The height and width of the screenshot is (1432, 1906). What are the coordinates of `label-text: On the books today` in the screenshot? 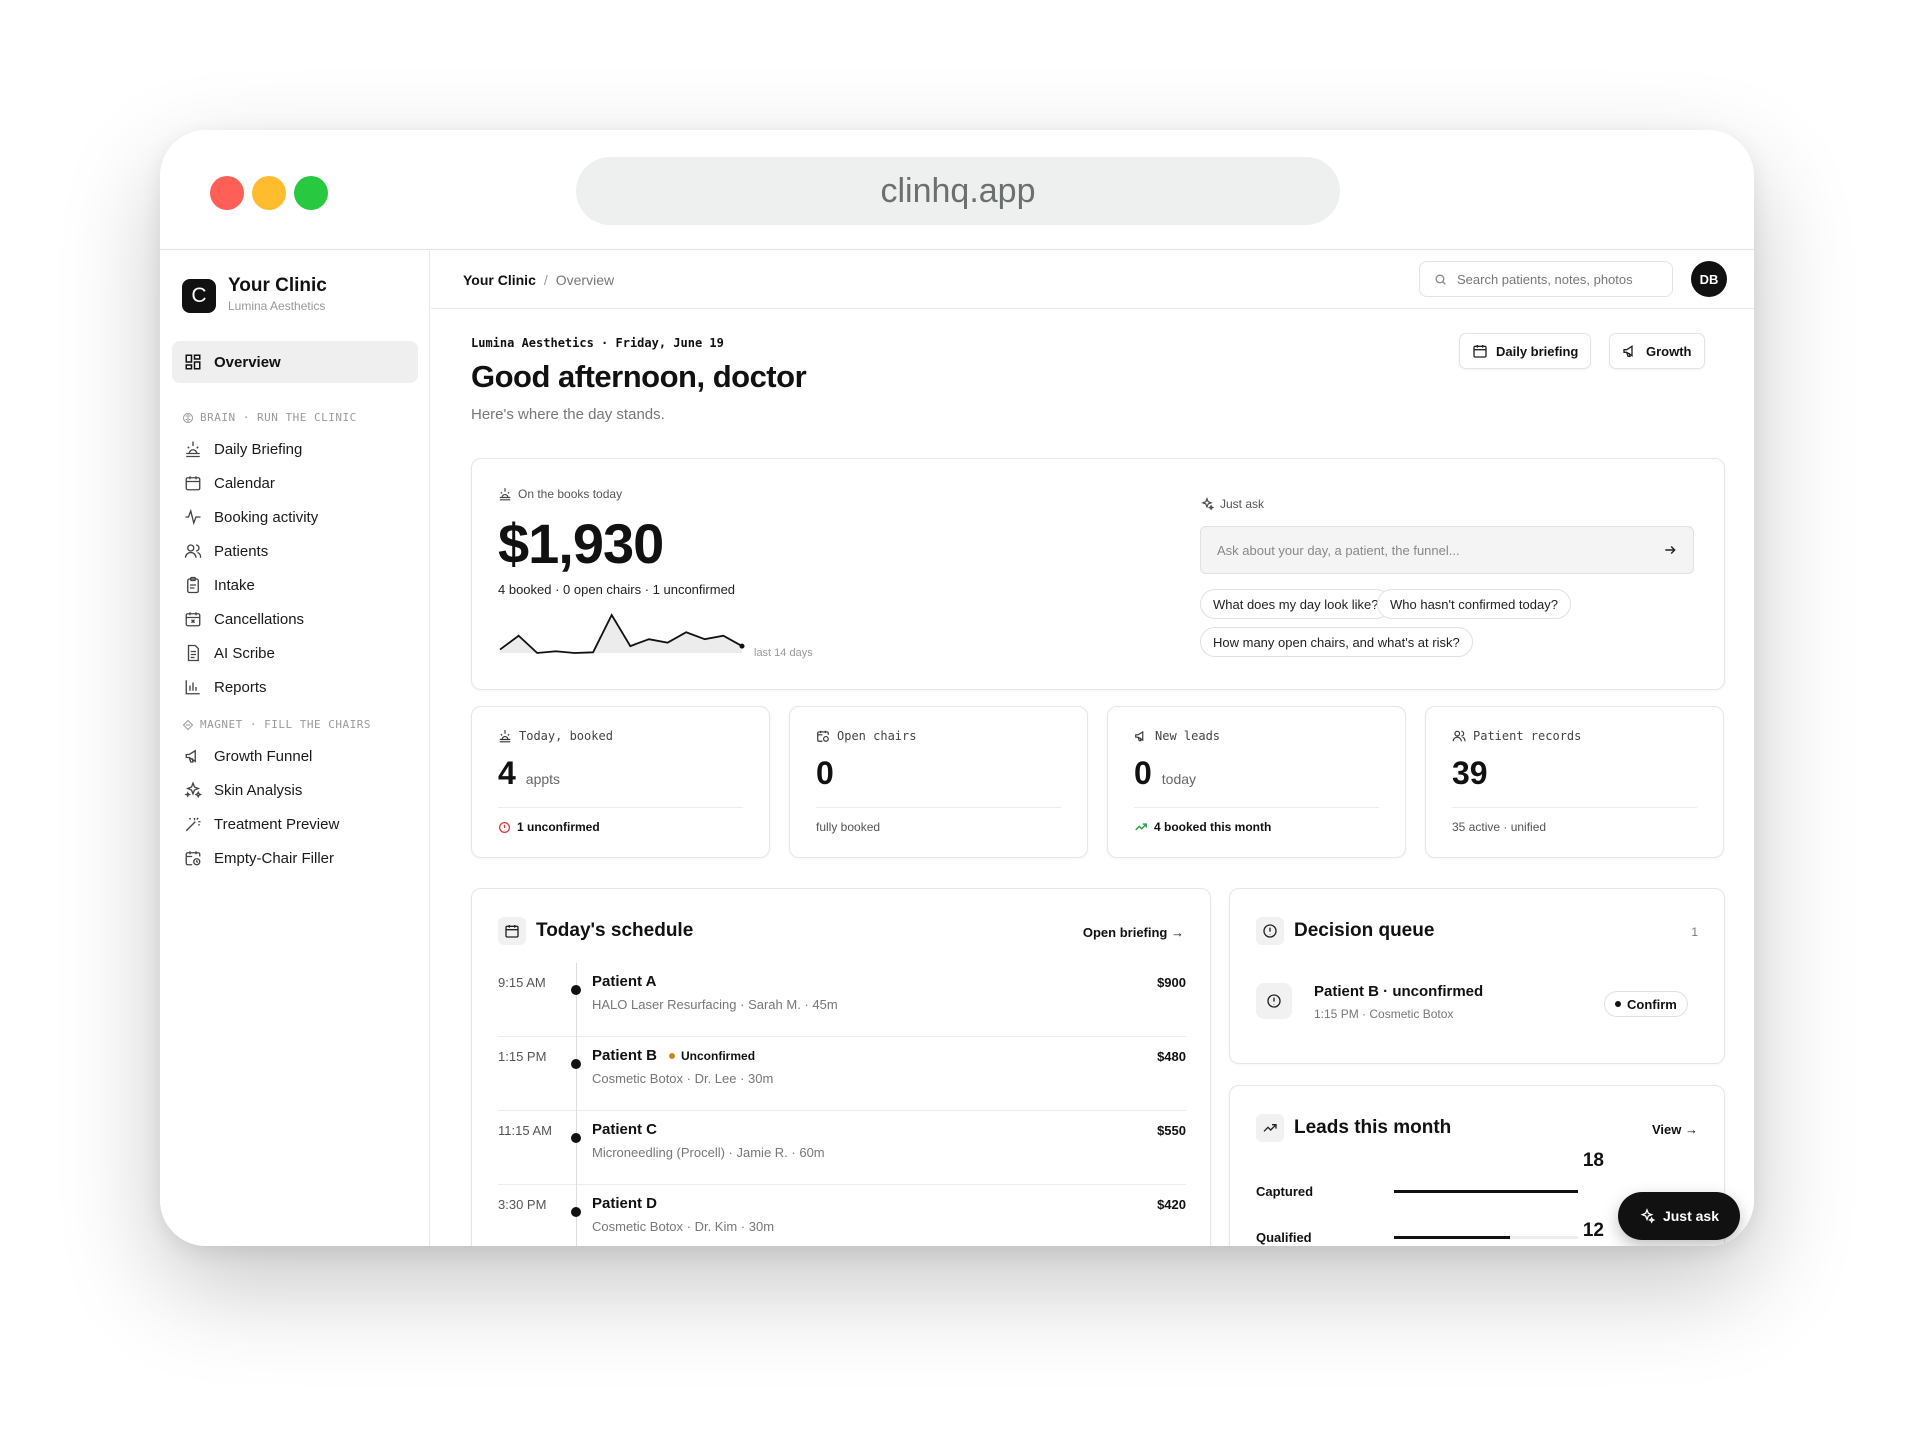 It's located at (570, 494).